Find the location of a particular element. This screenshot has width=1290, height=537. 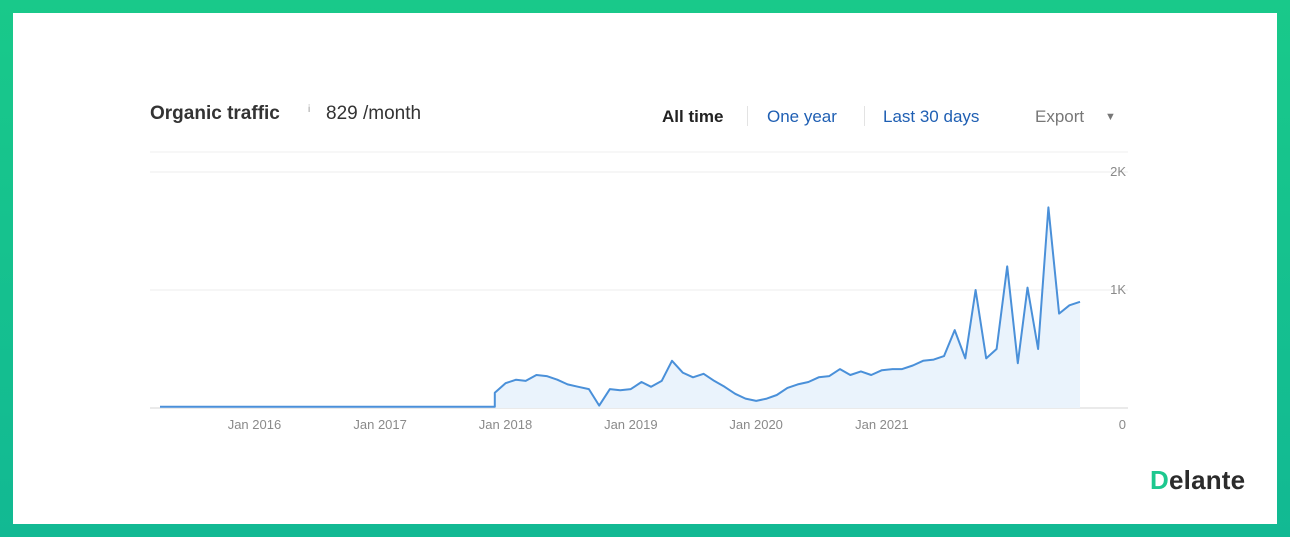

x-tick-label: Jan 2021 is located at coordinates (882, 424).